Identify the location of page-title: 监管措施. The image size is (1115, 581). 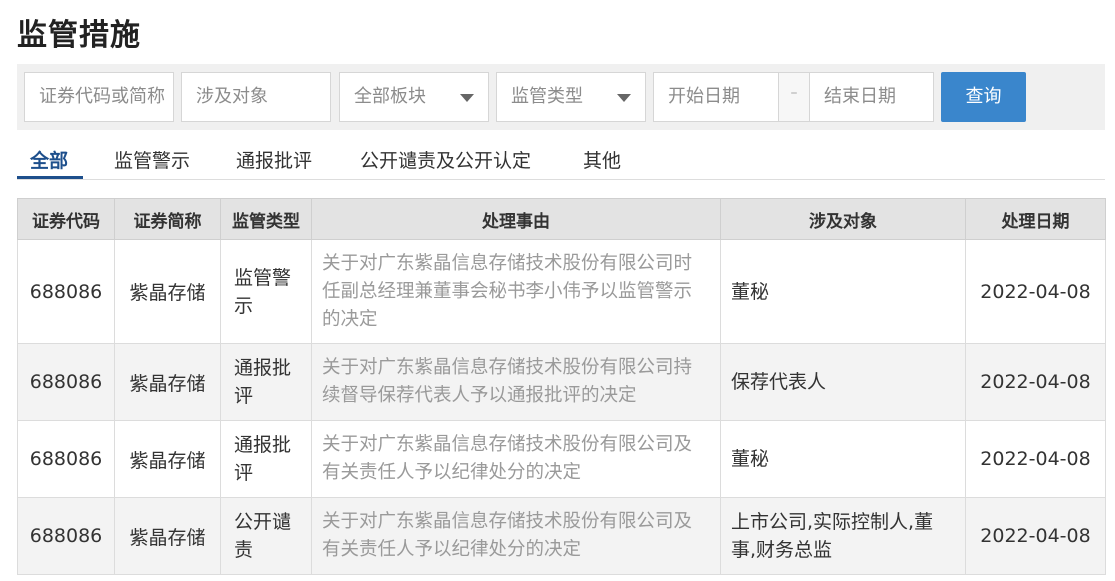
(79, 35).